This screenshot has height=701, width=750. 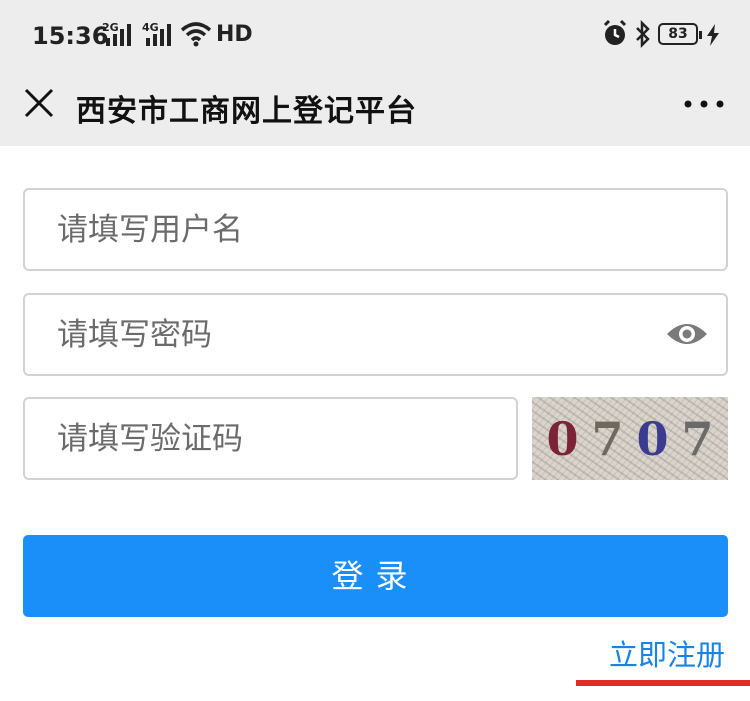 What do you see at coordinates (246, 111) in the screenshot?
I see `page-title: 西安市工商网上登记平台` at bounding box center [246, 111].